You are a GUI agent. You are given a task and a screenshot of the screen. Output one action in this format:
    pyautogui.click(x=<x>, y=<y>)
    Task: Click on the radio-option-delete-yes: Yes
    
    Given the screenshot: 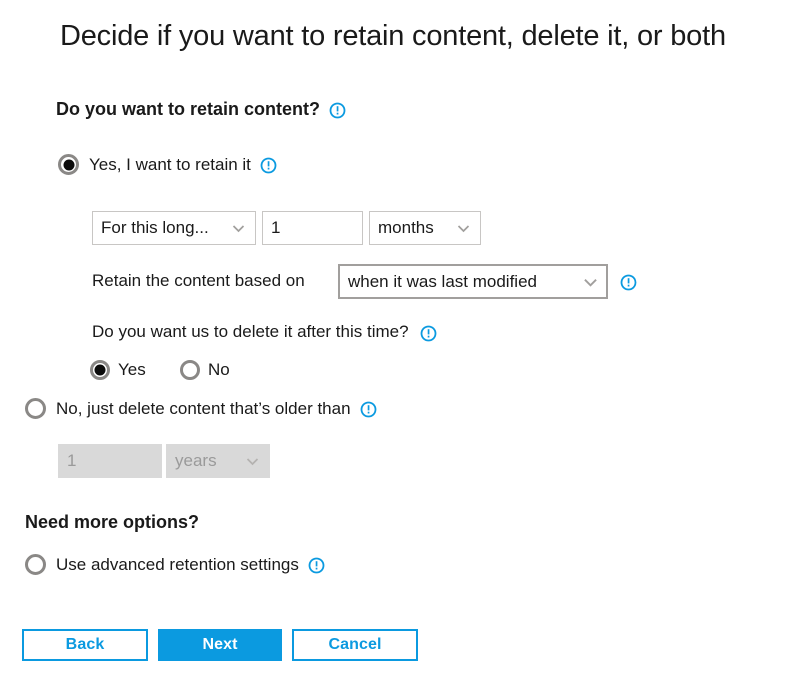 What is the action you would take?
    pyautogui.click(x=118, y=370)
    